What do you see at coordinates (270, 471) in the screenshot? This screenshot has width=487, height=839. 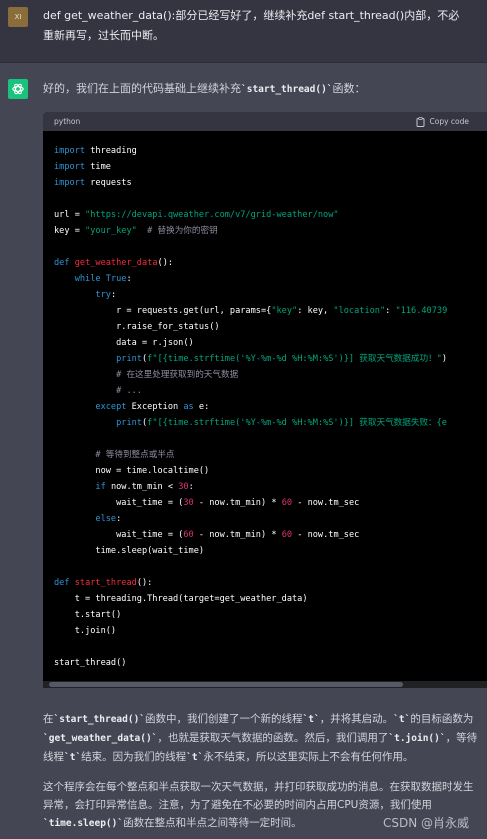 I see `code-line: now = time.localtime()` at bounding box center [270, 471].